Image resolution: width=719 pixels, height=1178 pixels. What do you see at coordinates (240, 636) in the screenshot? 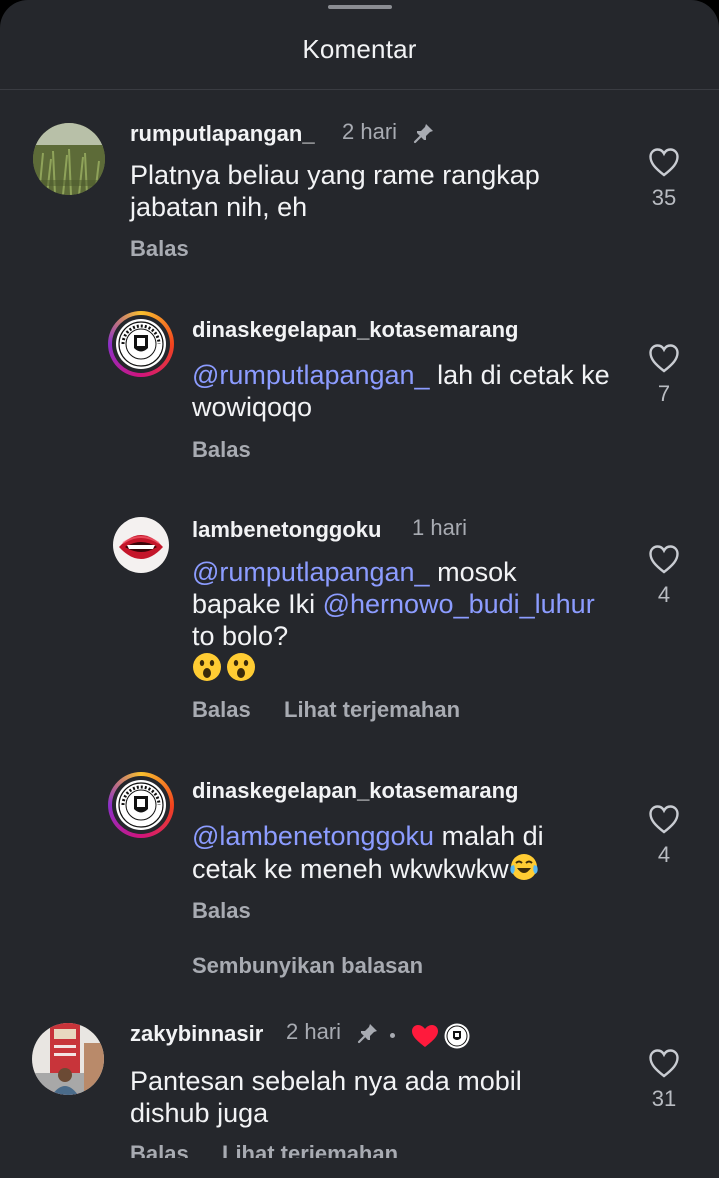
I see `comment-text-body: to bolo?` at bounding box center [240, 636].